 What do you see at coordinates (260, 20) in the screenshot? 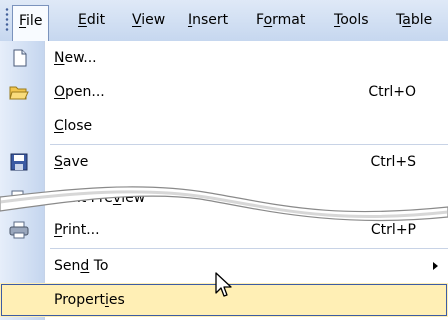
I see `menu-format-label-pre: F` at bounding box center [260, 20].